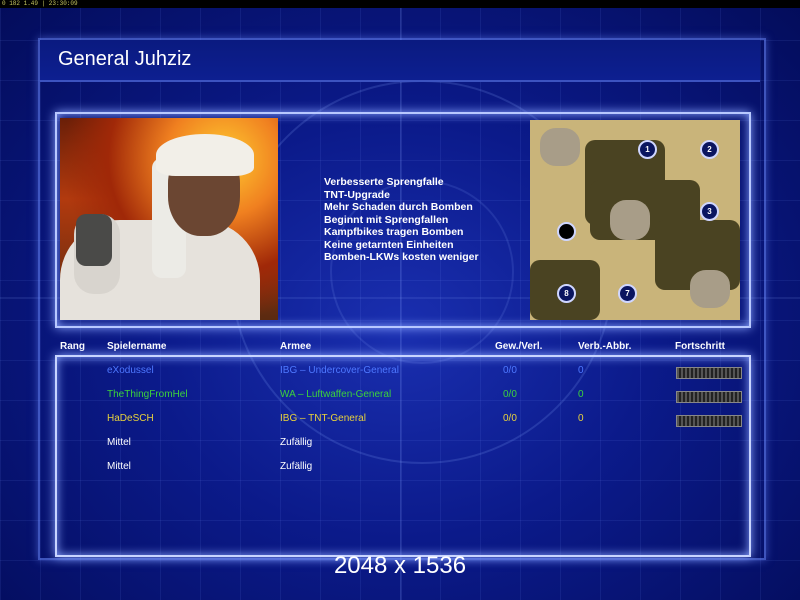 This screenshot has width=800, height=600. Describe the element at coordinates (323, 418) in the screenshot. I see `player-army: IBG – TNT-General` at that location.